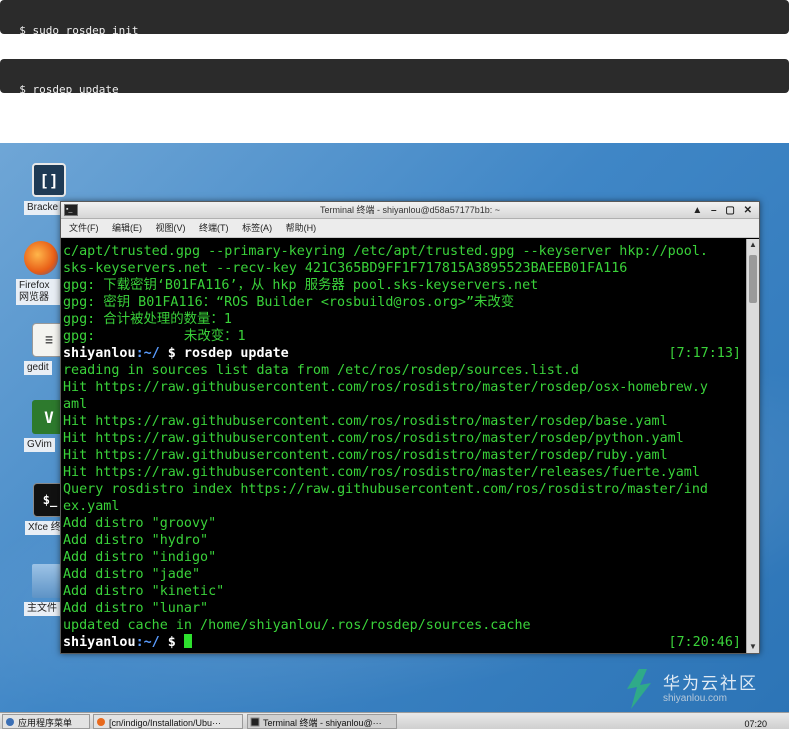 The width and height of the screenshot is (789, 729). I want to click on desktop-icon-label: 主文件, so click(42, 609).